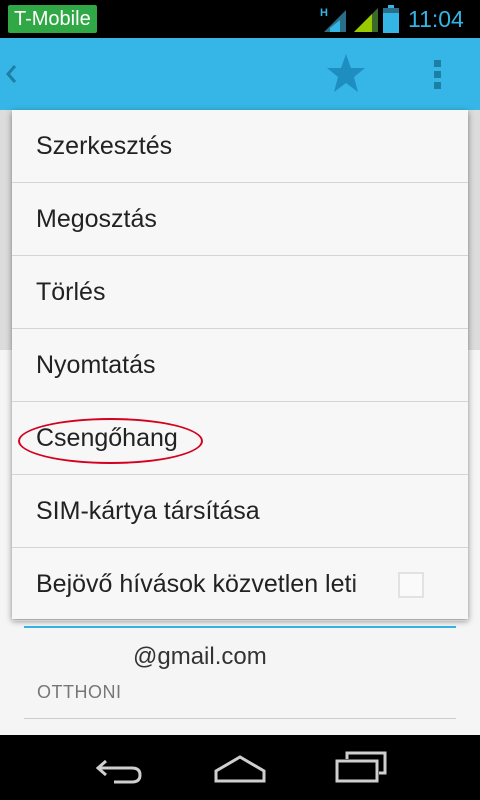 This screenshot has height=800, width=480. I want to click on direct-voicemail-checkbox, so click(411, 585).